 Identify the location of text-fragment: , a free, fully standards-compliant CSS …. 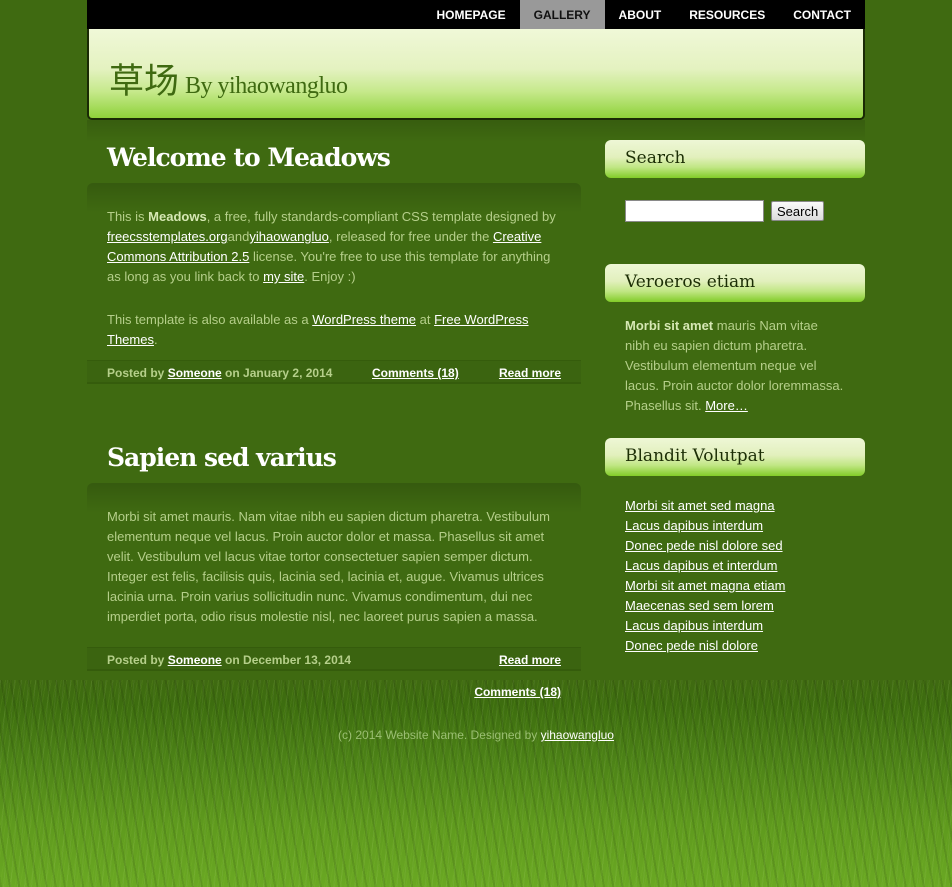
(381, 216).